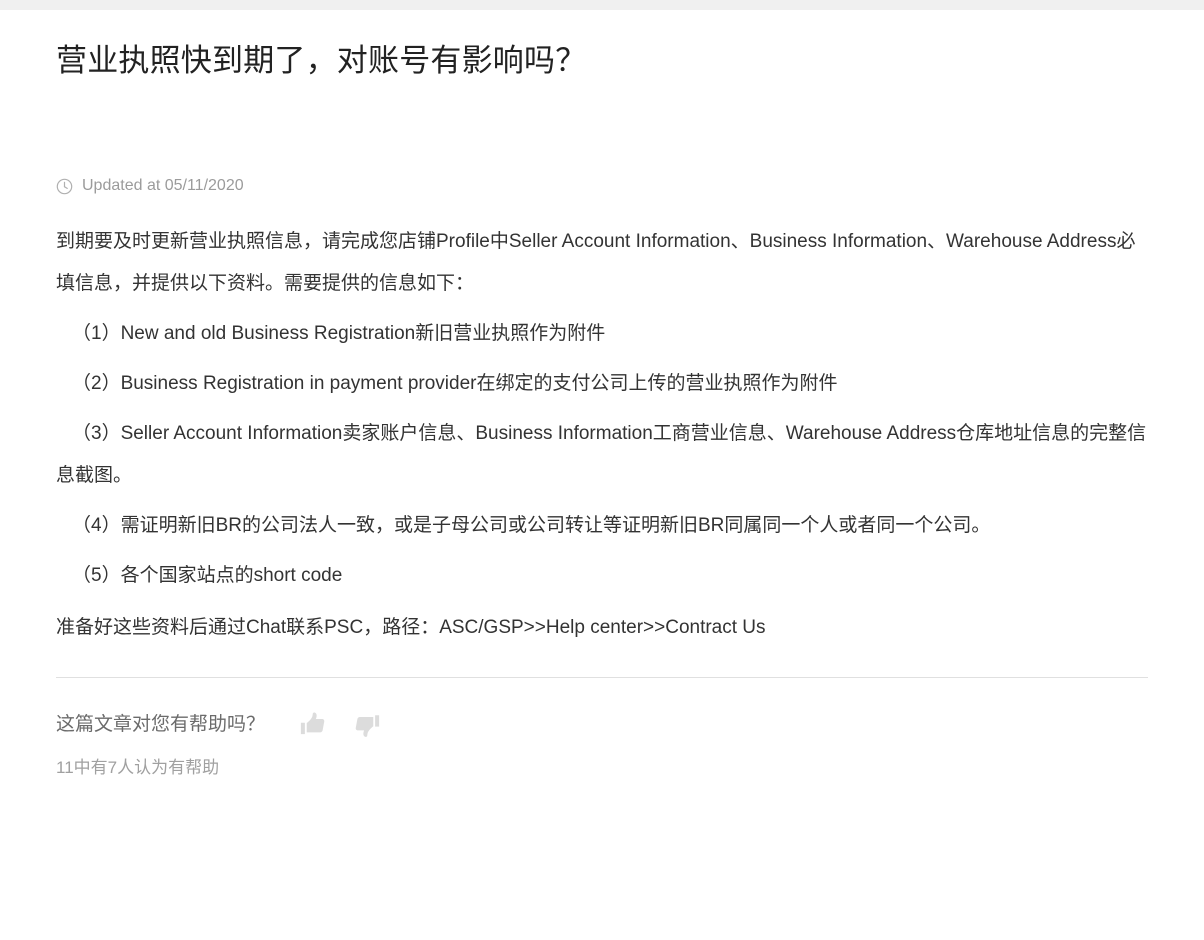 The image size is (1204, 940). I want to click on feedback-section: 这篇文章对您有帮助吗？ 11中有7人认为有帮助, so click(602, 744).